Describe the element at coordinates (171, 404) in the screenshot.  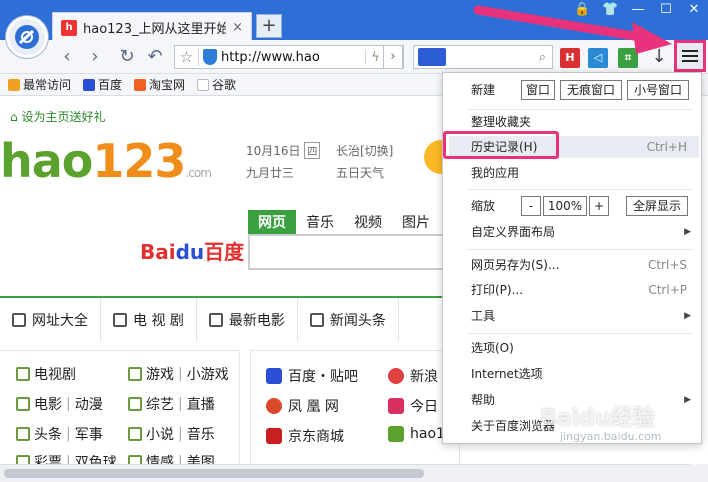
I see `link-variety: 综艺 | 直播` at that location.